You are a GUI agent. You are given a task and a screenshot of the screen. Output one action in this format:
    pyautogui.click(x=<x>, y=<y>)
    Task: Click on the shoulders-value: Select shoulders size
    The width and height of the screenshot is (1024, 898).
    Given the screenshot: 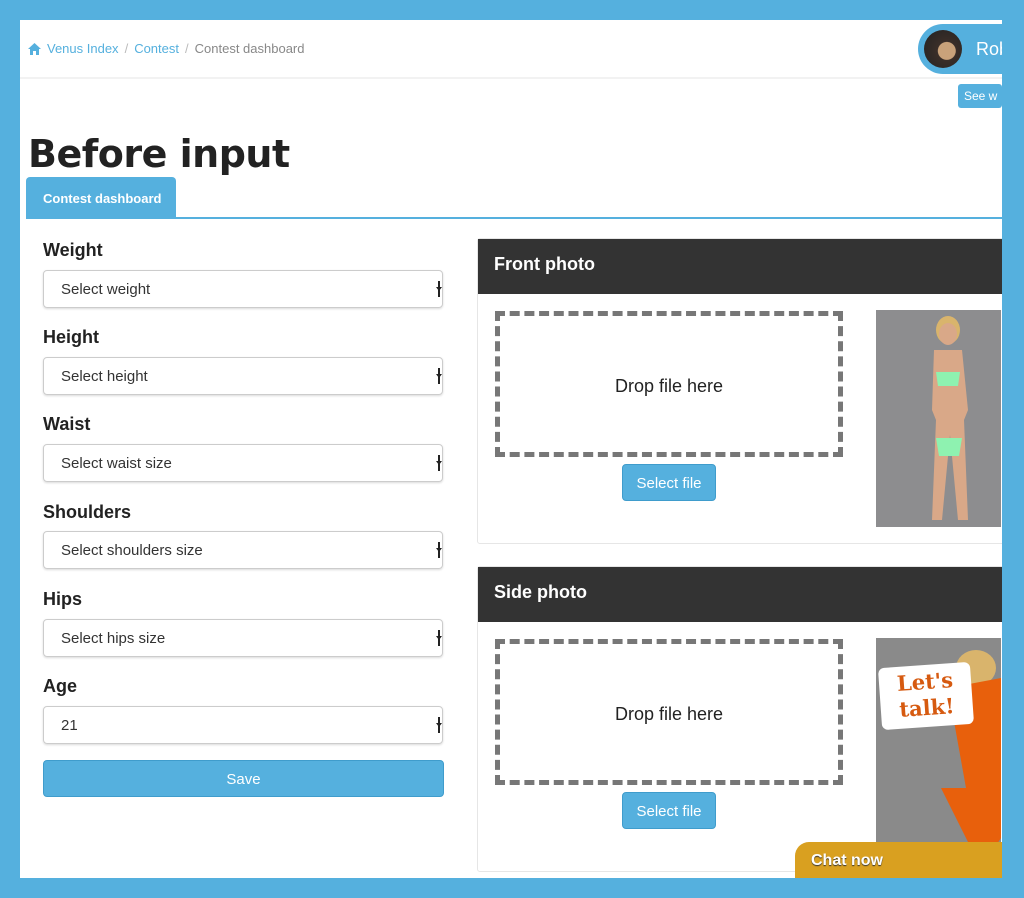 What is the action you would take?
    pyautogui.click(x=132, y=550)
    